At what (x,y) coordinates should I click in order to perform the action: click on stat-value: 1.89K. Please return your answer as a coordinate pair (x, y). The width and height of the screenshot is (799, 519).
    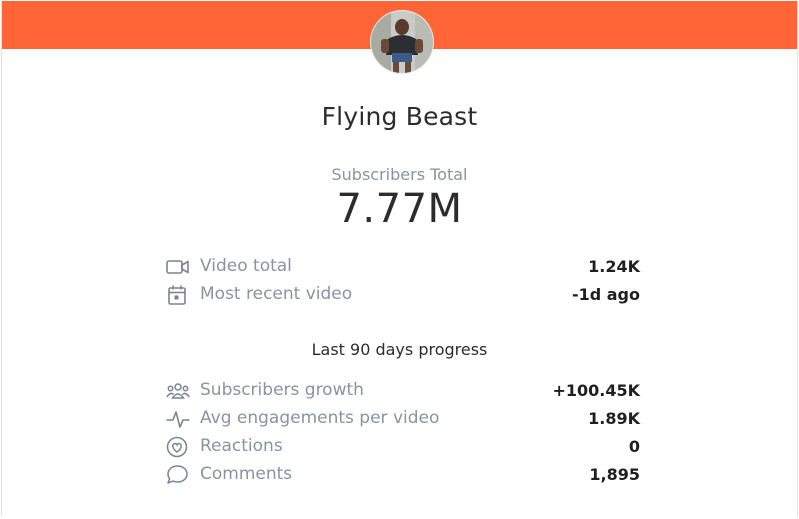
    Looking at the image, I should click on (614, 418).